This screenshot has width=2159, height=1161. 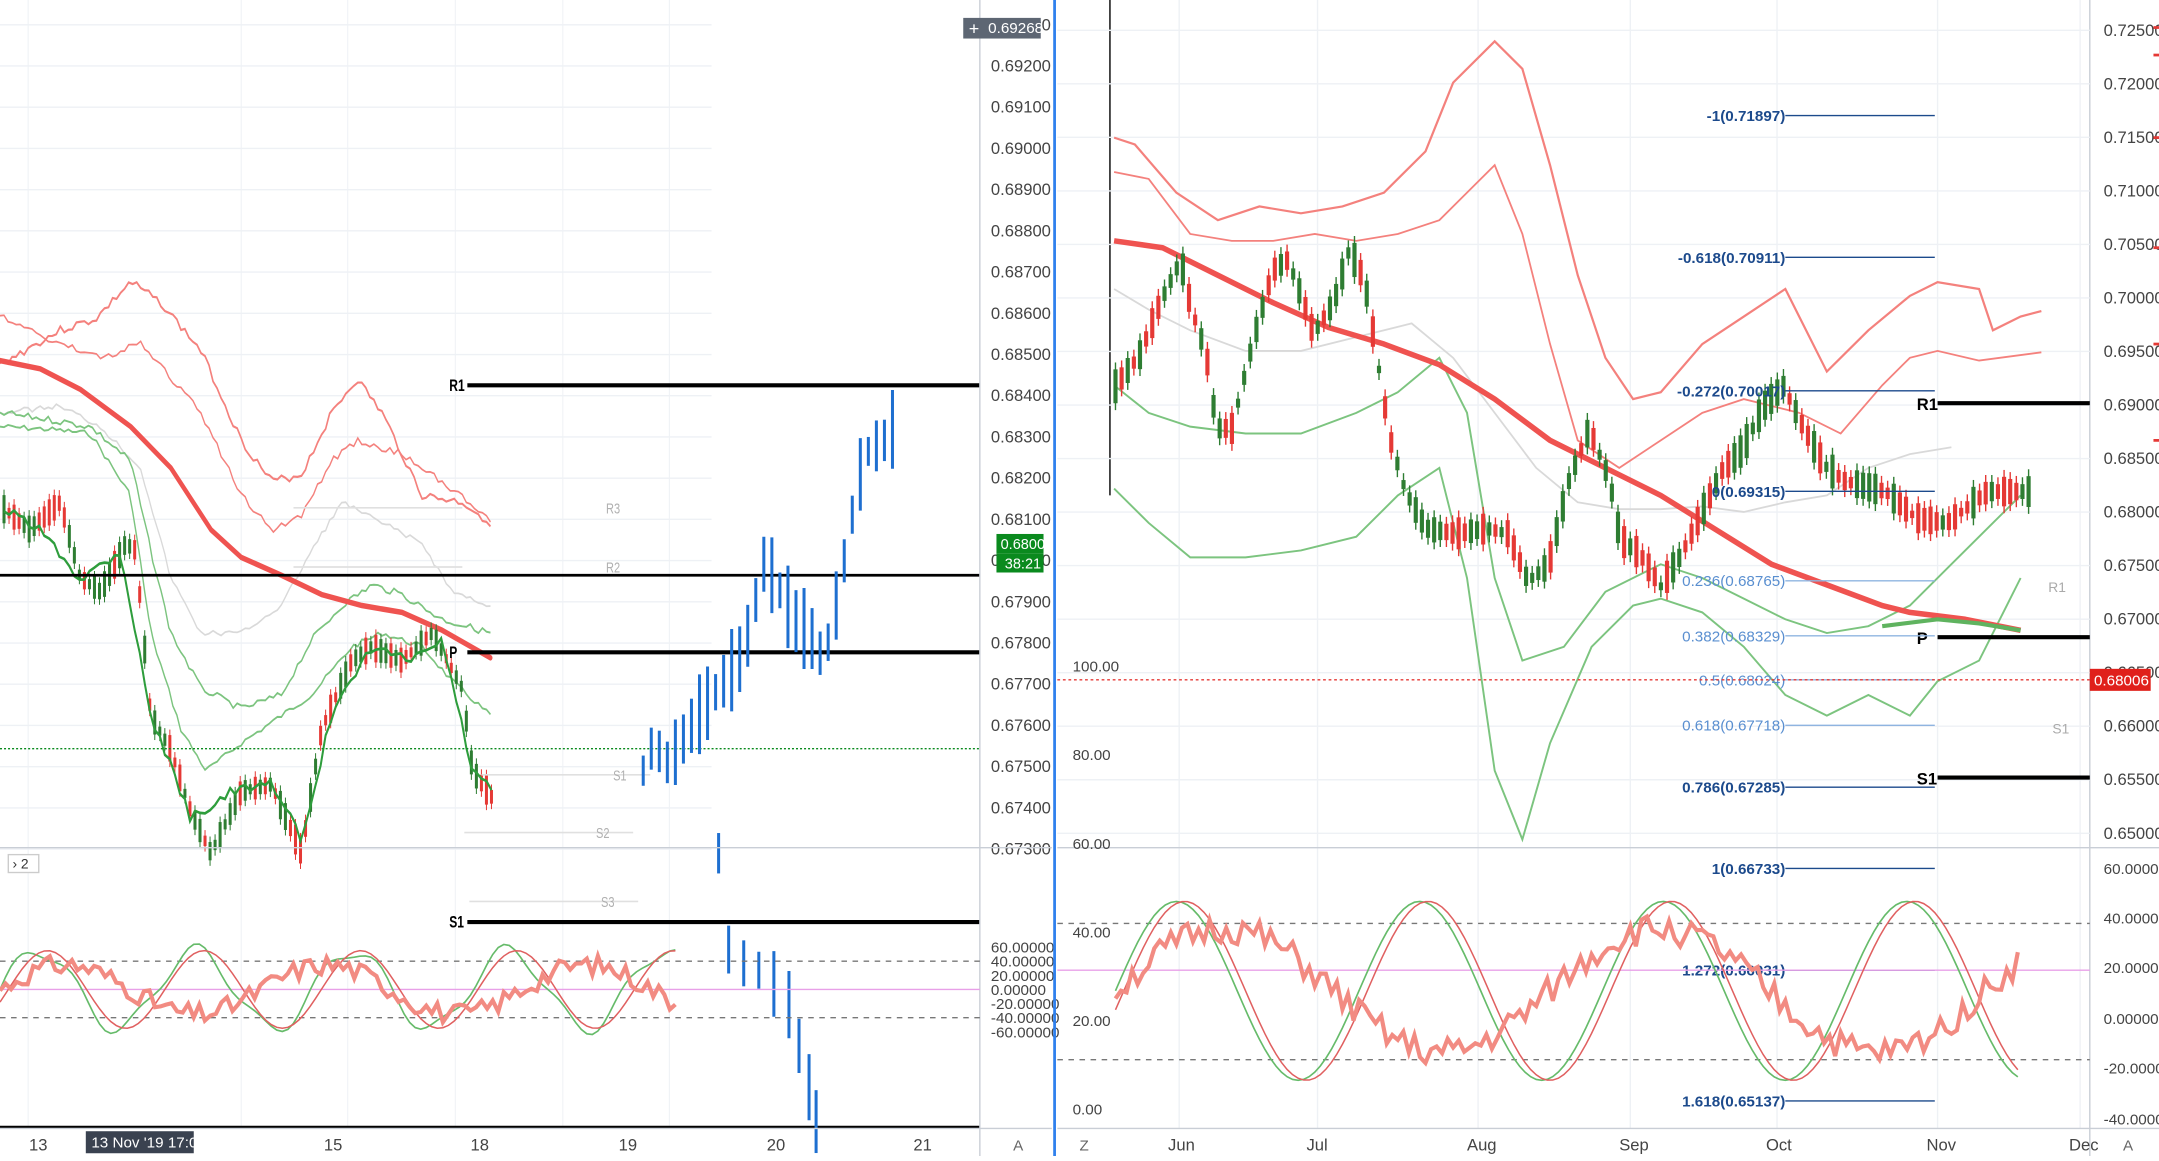 What do you see at coordinates (1749, 492) in the screenshot?
I see `fib-label: 0(0.69315)` at bounding box center [1749, 492].